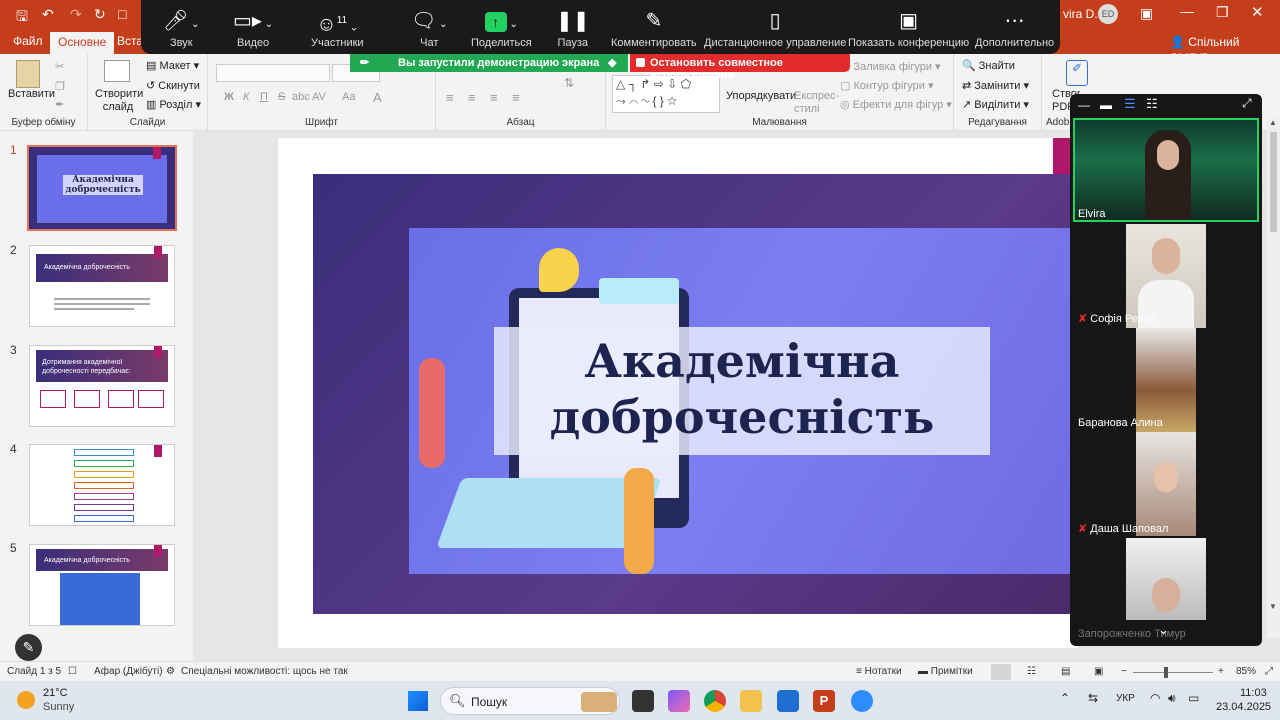  I want to click on vertical-scrollbar: ▲ ▼, so click(1273, 378).